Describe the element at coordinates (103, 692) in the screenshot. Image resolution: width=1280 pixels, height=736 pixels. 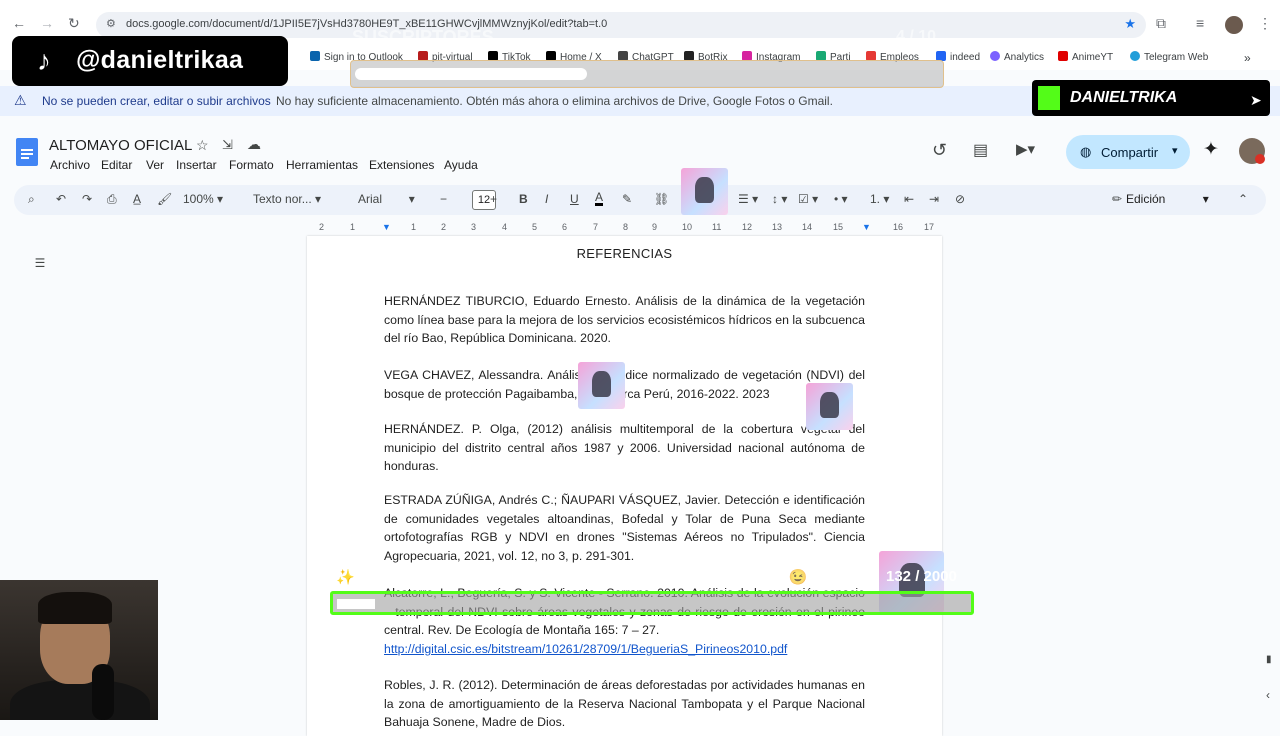
I see `microphone` at that location.